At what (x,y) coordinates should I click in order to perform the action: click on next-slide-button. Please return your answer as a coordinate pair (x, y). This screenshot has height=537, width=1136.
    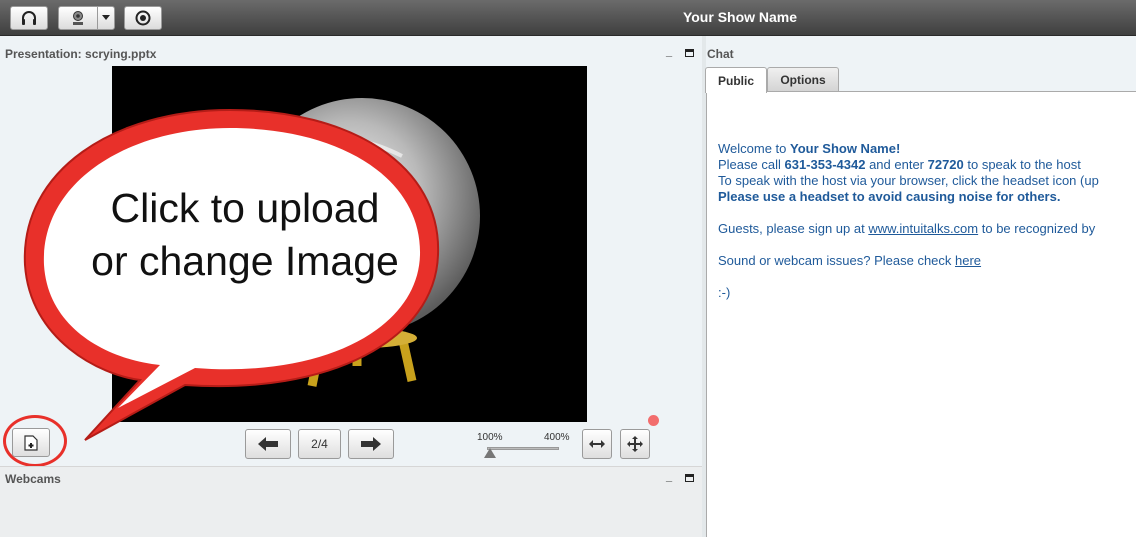
    Looking at the image, I should click on (371, 444).